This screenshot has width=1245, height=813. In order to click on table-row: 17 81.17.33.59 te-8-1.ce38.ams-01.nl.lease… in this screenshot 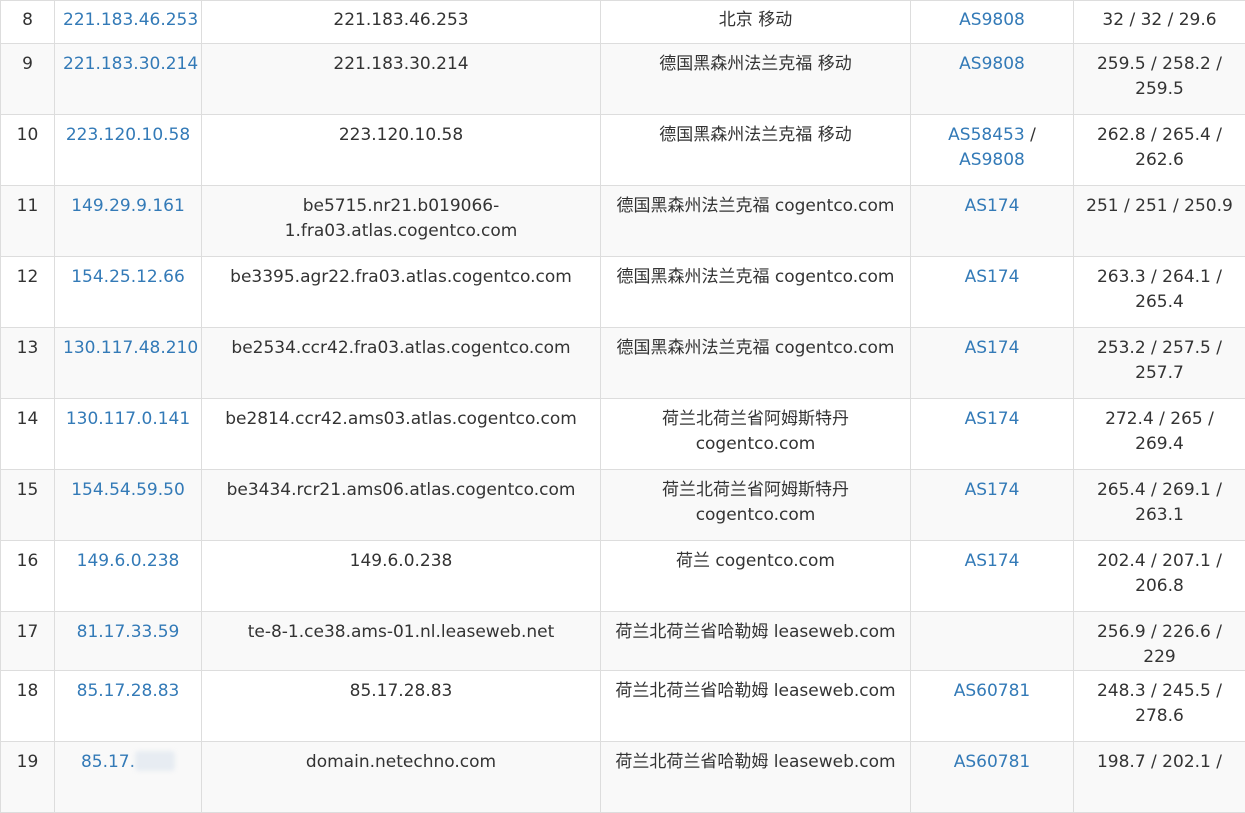, I will do `click(623, 641)`.